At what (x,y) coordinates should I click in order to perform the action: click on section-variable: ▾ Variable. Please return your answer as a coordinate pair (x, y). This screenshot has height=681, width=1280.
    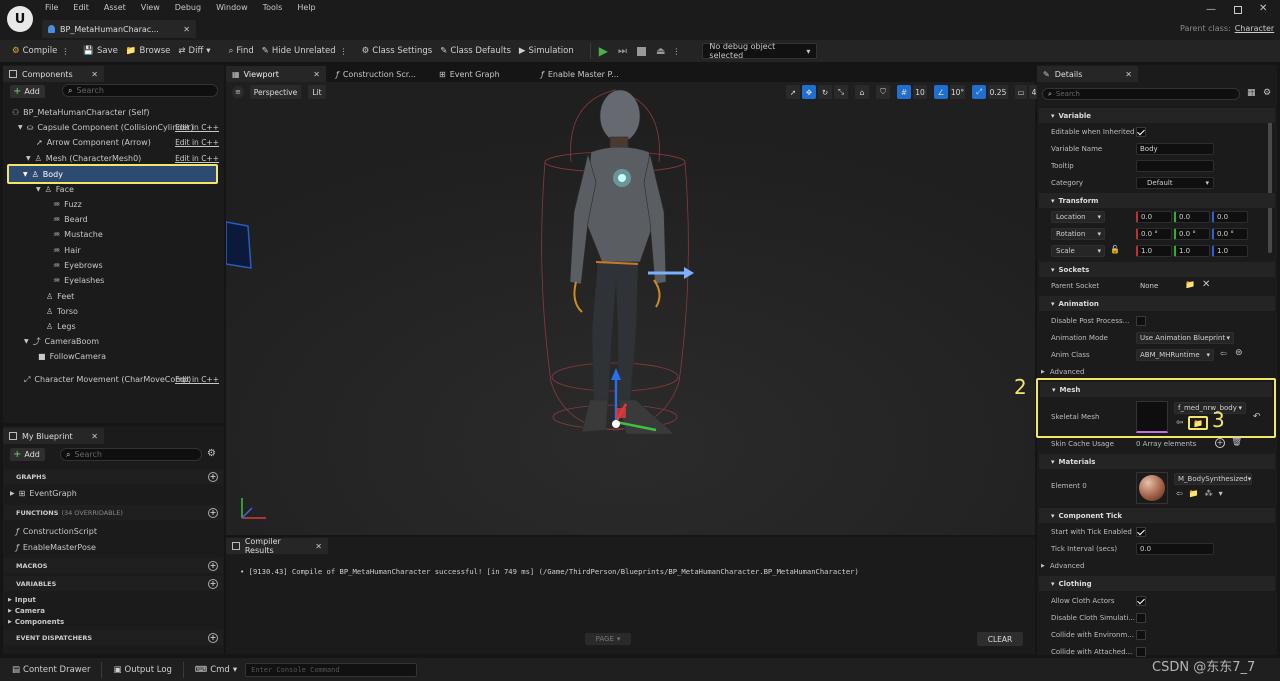
    Looking at the image, I should click on (1157, 115).